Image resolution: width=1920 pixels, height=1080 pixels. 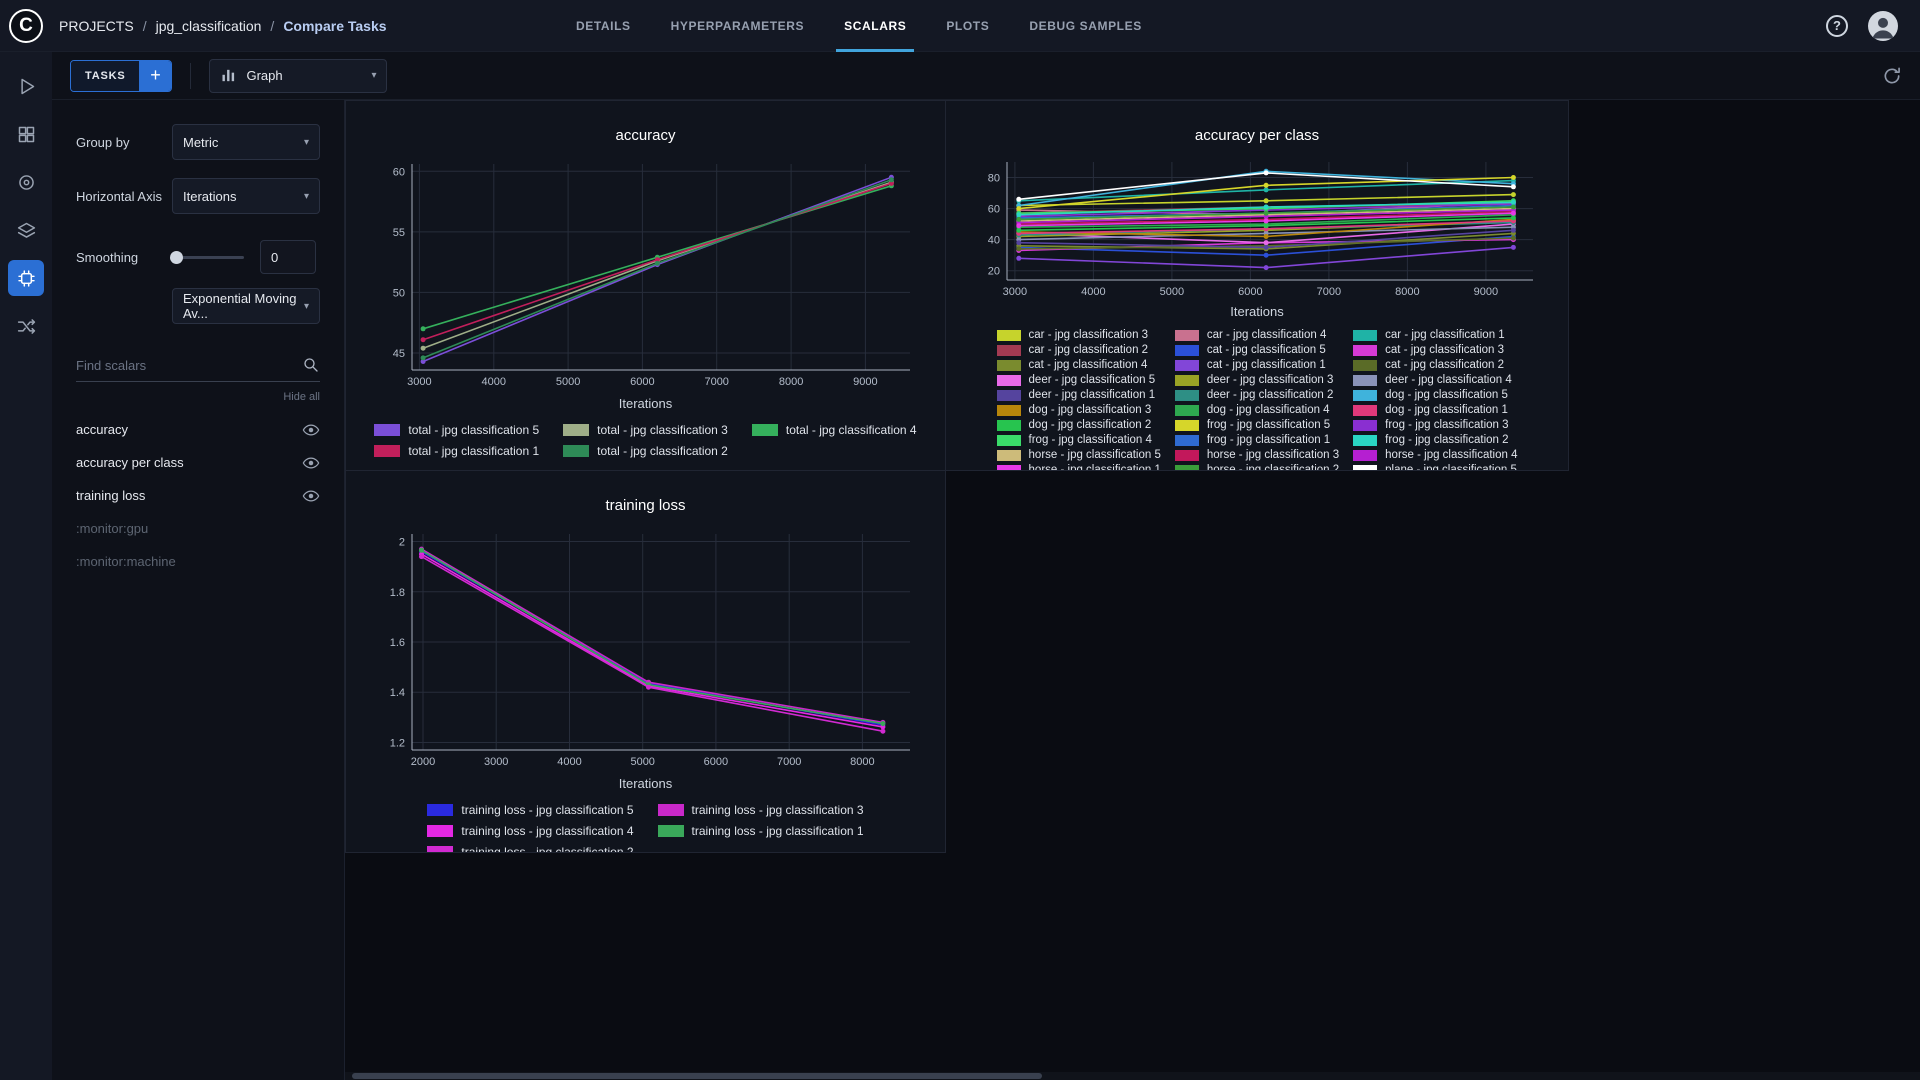 I want to click on legend-label: training loss - jpg classification 4, so click(x=547, y=831).